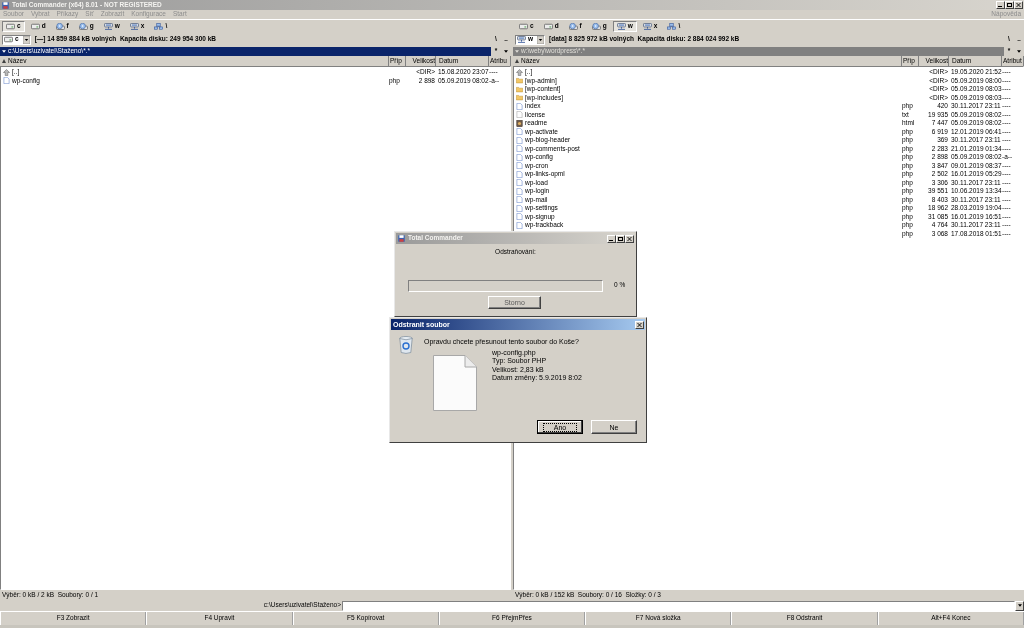 The image size is (1024, 628). Describe the element at coordinates (1000, 5) in the screenshot. I see `minimize-icon` at that location.